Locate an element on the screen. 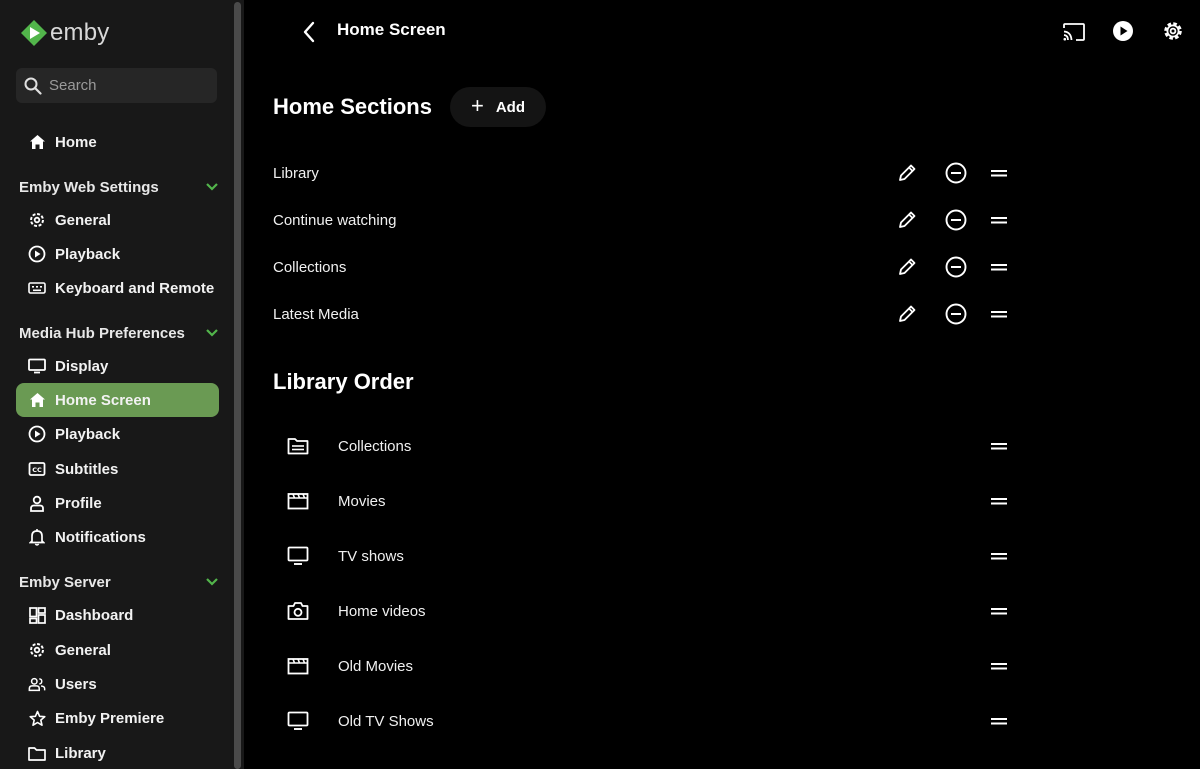 The height and width of the screenshot is (769, 1200). back-button is located at coordinates (309, 32).